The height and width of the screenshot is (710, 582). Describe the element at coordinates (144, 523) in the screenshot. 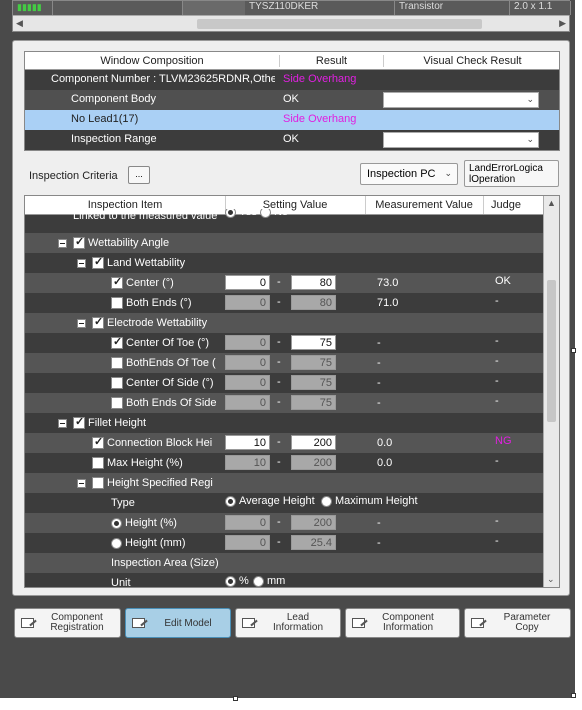

I see `item-height-percent: Height (%)` at that location.